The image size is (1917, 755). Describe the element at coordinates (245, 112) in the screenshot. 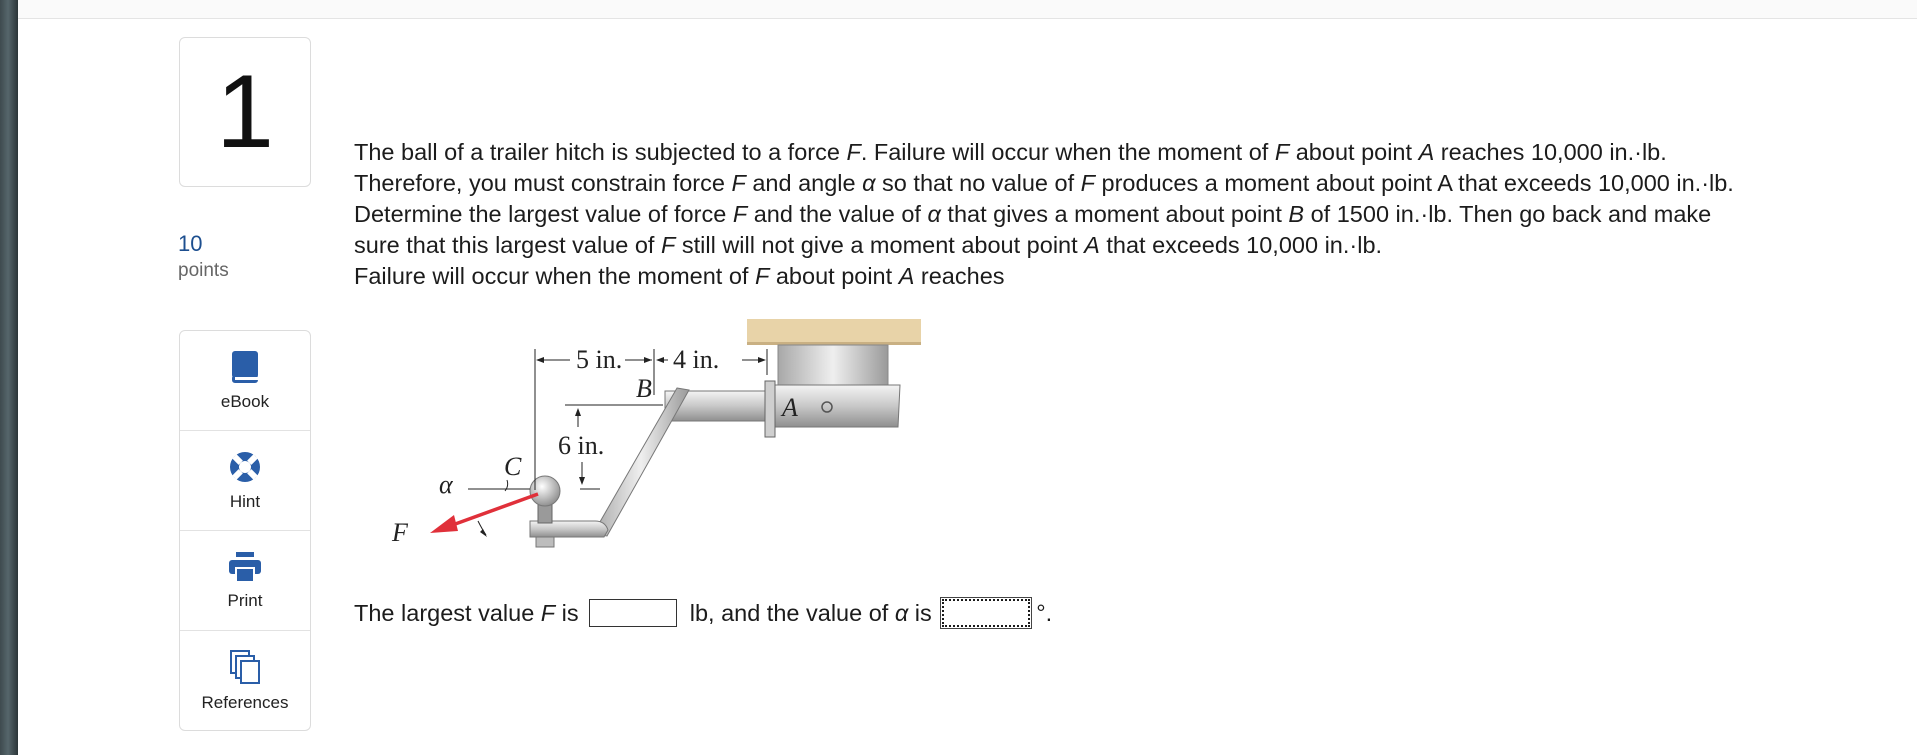

I see `question-number: 1` at that location.